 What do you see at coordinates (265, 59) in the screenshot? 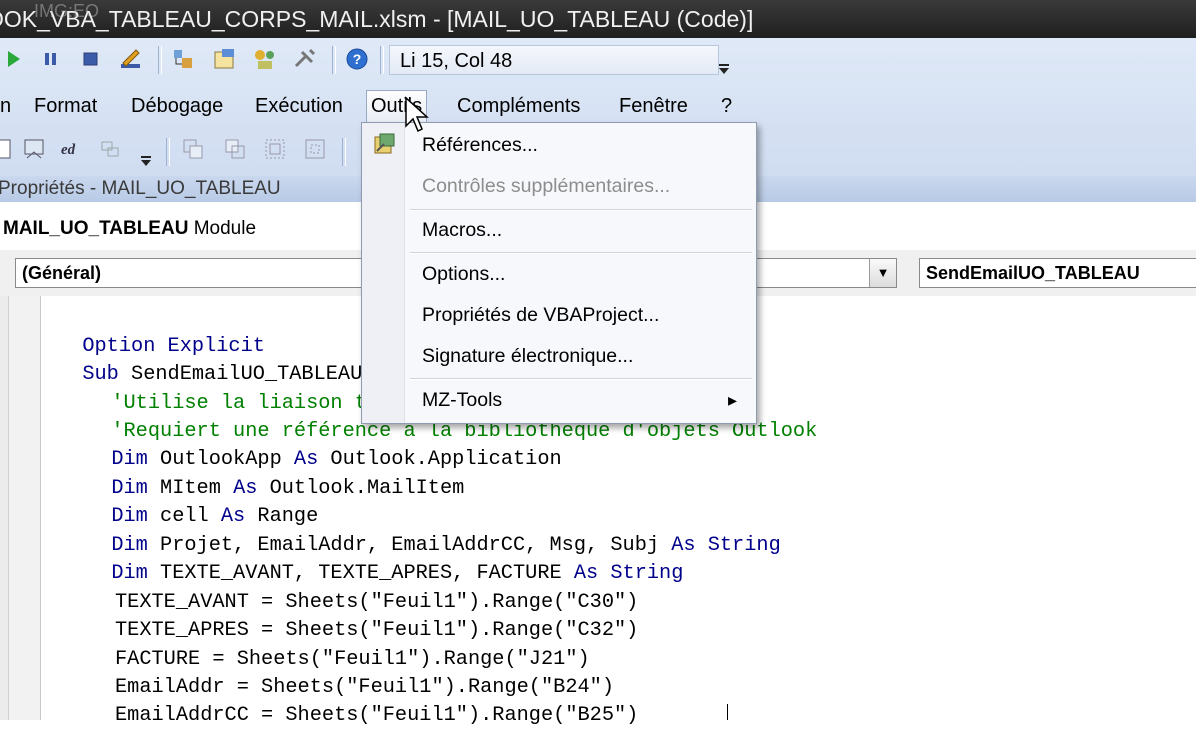
I see `object-browser-icon` at bounding box center [265, 59].